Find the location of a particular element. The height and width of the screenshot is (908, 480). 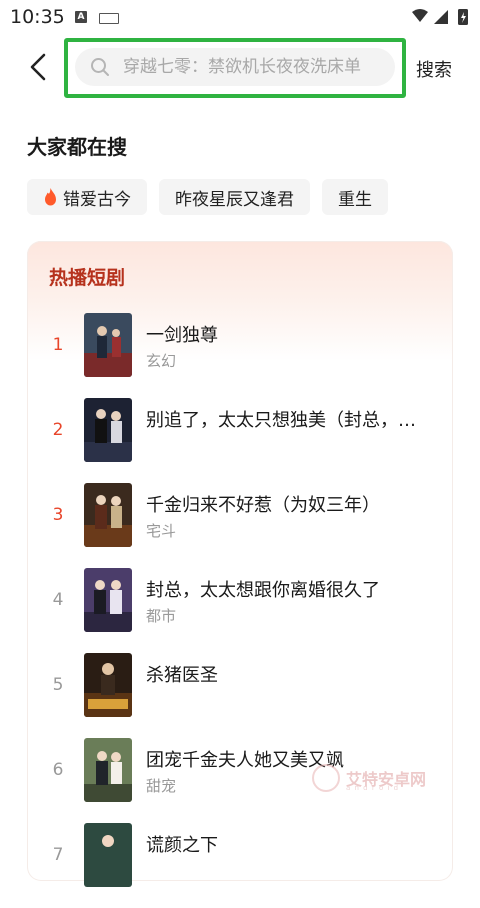

rank-number: 7 is located at coordinates (58, 855).